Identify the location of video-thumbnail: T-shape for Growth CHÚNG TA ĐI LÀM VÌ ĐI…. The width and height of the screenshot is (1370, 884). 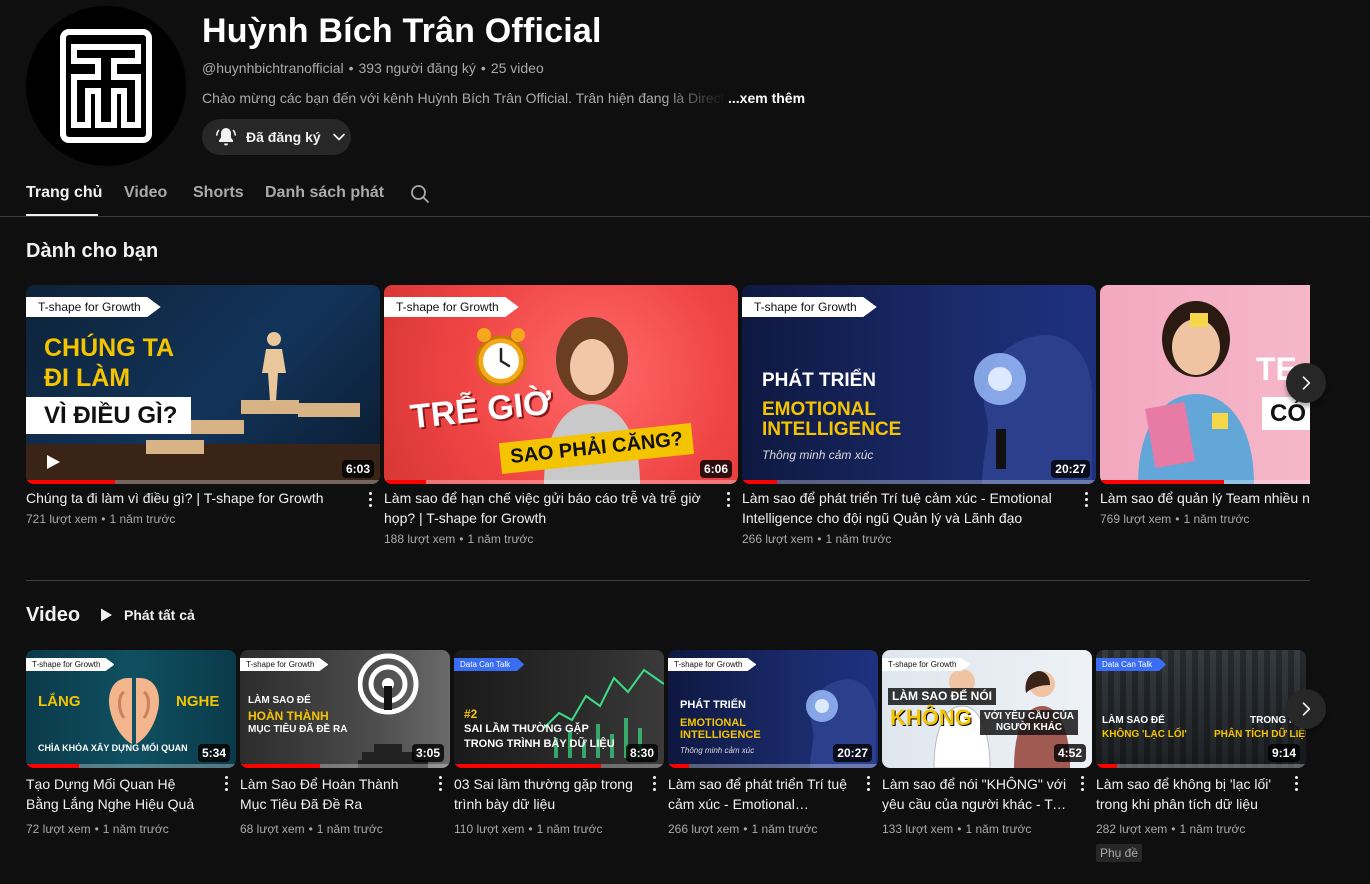
(203, 384).